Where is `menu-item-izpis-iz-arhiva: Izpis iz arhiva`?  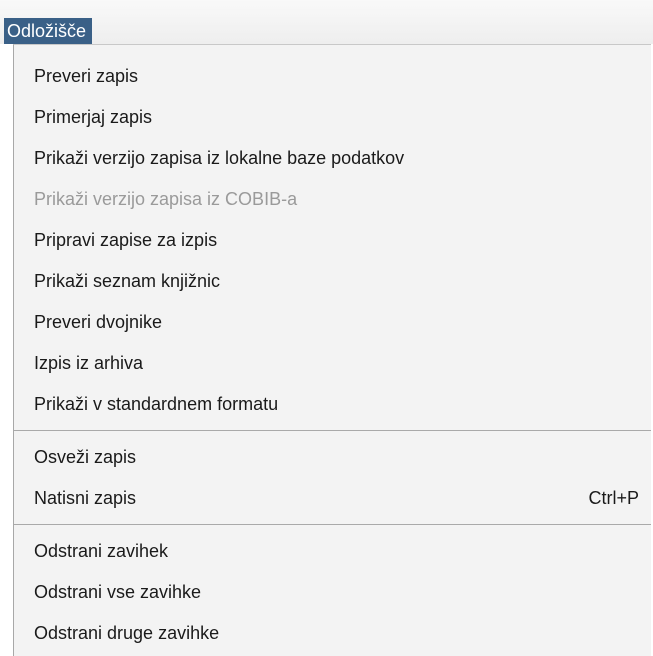 menu-item-izpis-iz-arhiva: Izpis iz arhiva is located at coordinates (332, 363).